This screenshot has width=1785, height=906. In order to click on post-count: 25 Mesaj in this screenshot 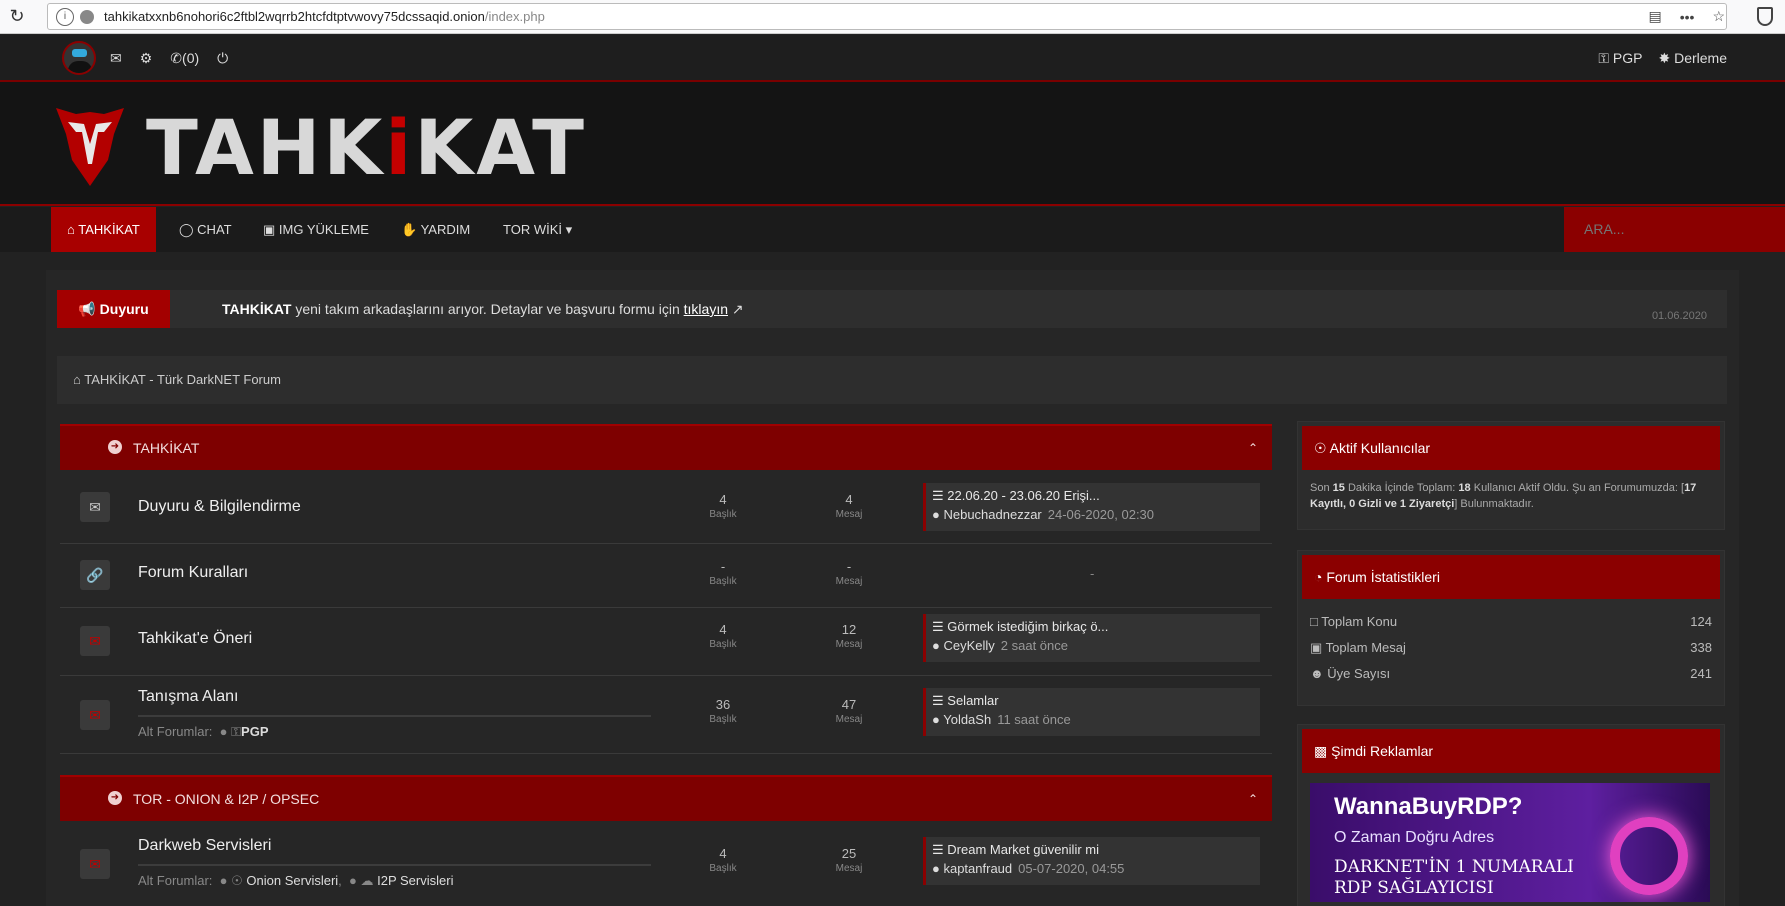, I will do `click(849, 860)`.